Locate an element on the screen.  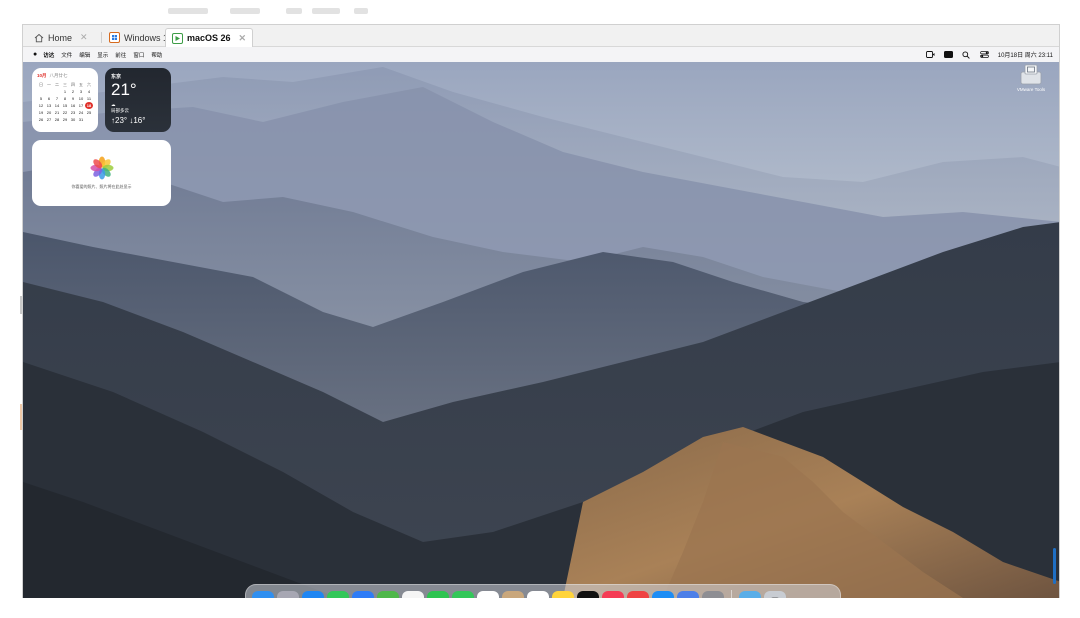
dock-app-app-store: A is located at coordinates (663, 594).